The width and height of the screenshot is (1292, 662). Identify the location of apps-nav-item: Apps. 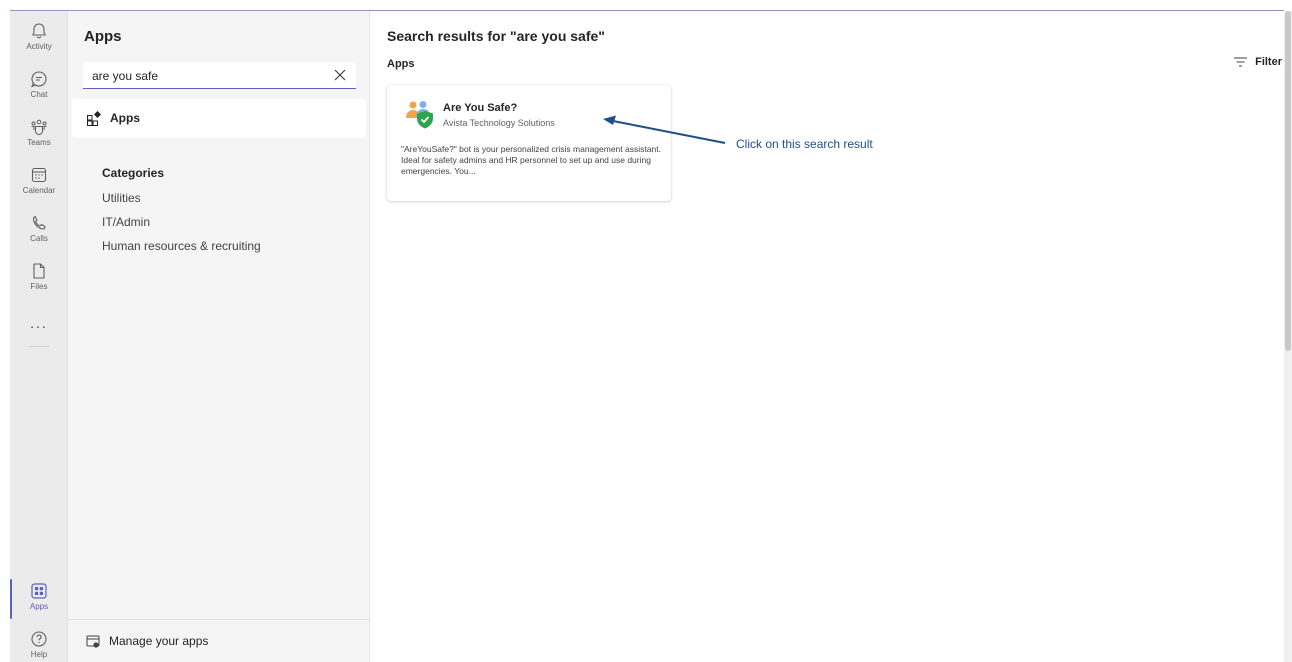
(219, 118).